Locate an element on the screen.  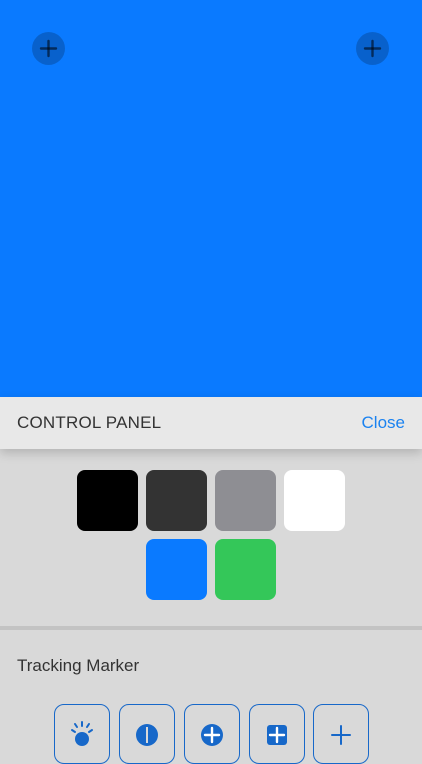
control-panel-header: CONTROL PANEL Close is located at coordinates (211, 423).